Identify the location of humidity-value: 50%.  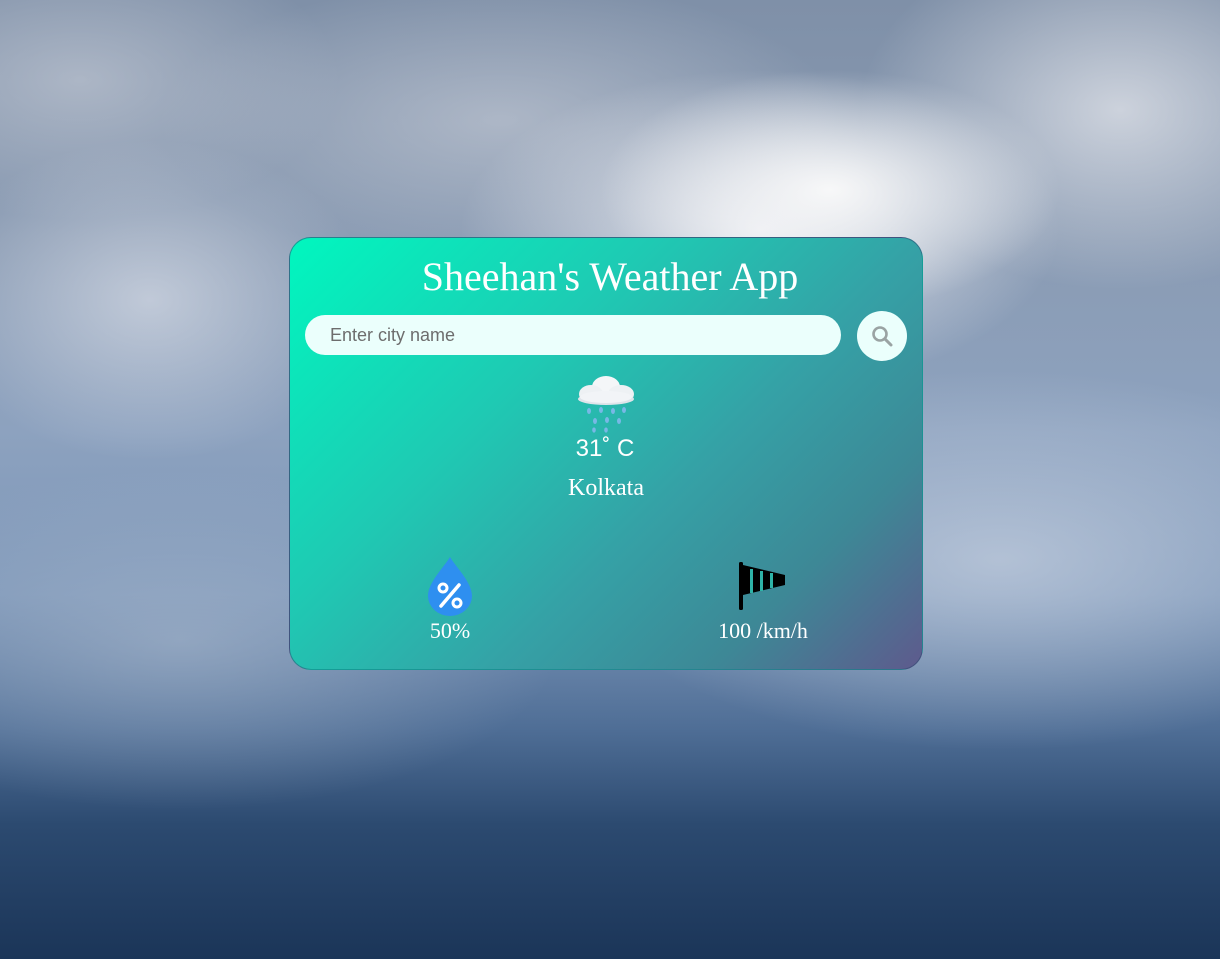
(450, 630).